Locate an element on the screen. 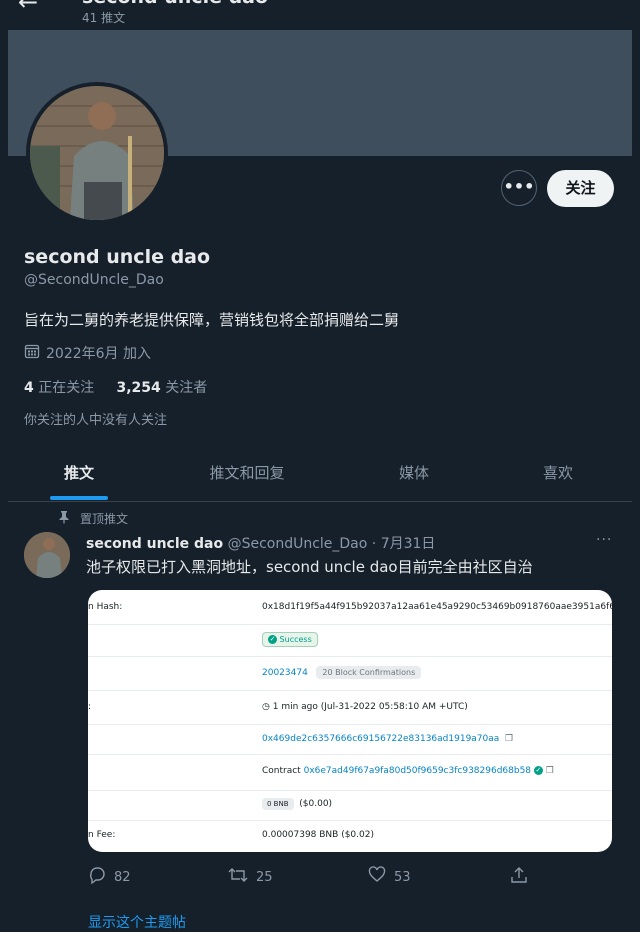 The width and height of the screenshot is (640, 932). following-link: 4 正在关注 is located at coordinates (59, 388).